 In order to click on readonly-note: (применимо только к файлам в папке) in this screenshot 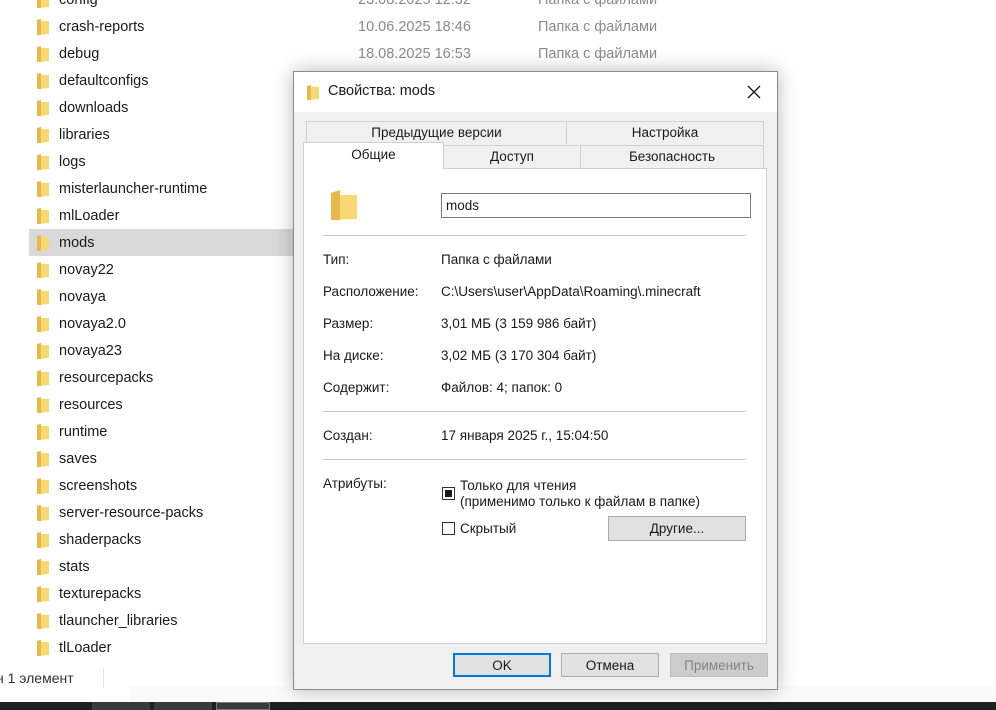, I will do `click(580, 501)`.